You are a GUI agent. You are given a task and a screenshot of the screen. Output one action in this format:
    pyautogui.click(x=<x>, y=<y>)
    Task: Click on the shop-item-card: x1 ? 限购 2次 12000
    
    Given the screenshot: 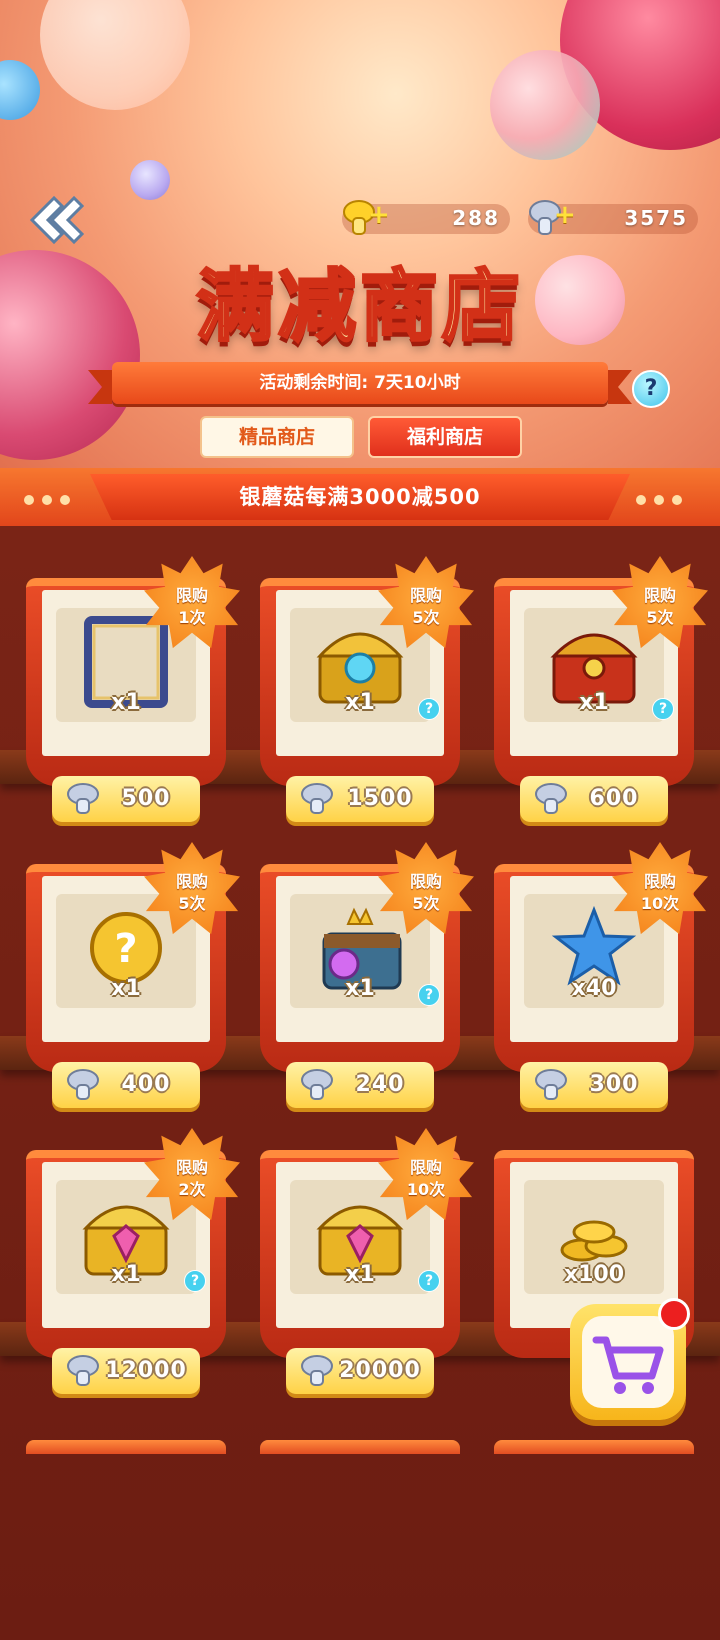 What is the action you would take?
    pyautogui.click(x=133, y=1261)
    